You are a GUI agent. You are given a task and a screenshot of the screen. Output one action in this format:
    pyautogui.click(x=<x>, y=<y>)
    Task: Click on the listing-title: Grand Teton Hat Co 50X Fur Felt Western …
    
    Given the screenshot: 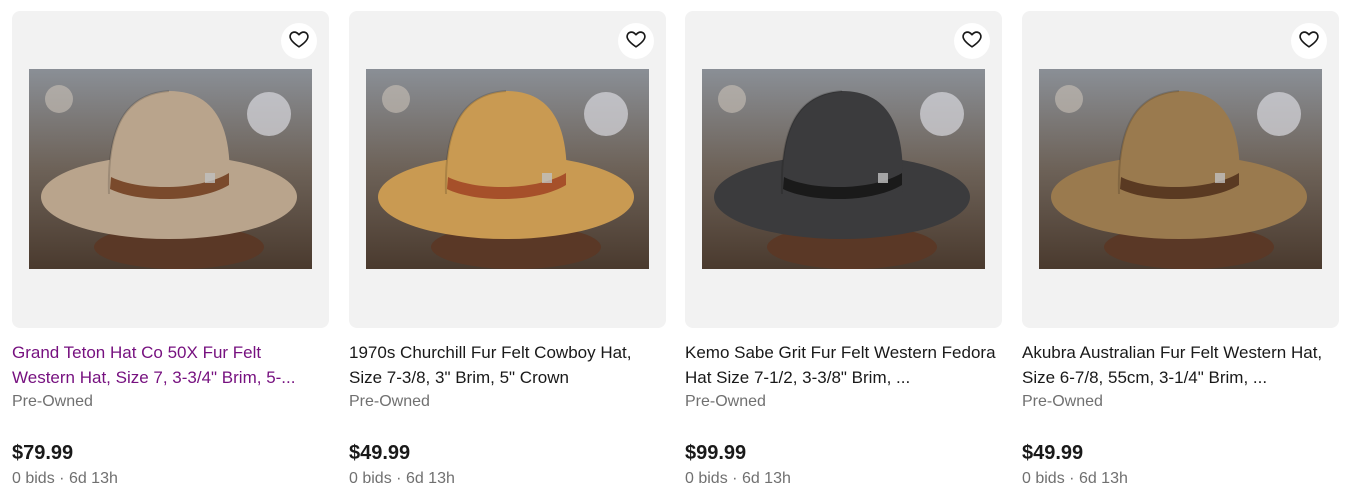 What is the action you would take?
    pyautogui.click(x=170, y=365)
    